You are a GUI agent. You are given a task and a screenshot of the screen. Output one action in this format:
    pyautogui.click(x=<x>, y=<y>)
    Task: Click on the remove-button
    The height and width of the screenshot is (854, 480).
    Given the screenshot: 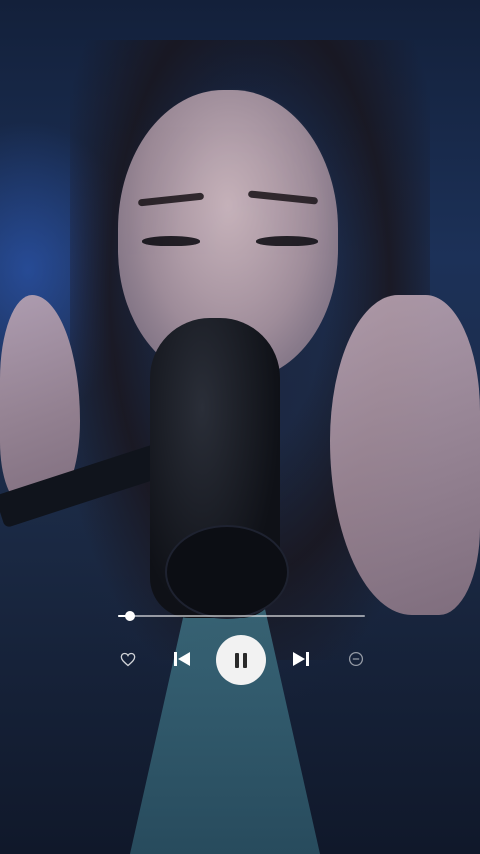 What is the action you would take?
    pyautogui.click(x=356, y=659)
    